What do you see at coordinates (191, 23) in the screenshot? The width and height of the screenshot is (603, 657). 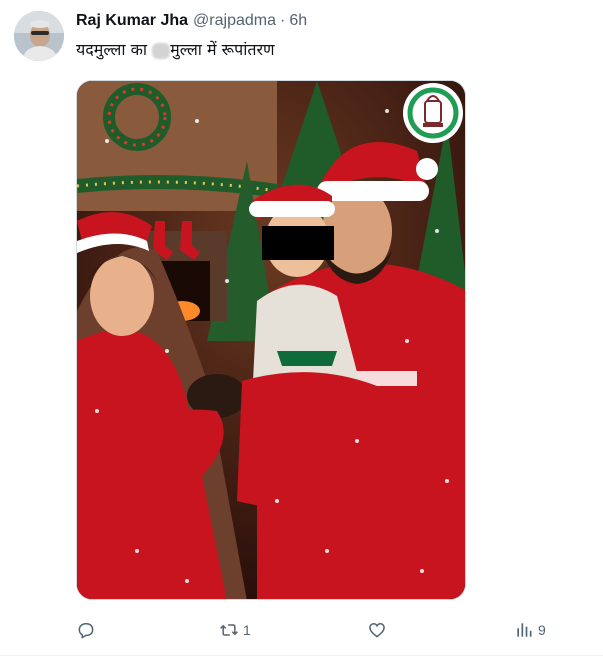 I see `tweet-header: Raj Kumar Jha @rajpadma · 6h` at bounding box center [191, 23].